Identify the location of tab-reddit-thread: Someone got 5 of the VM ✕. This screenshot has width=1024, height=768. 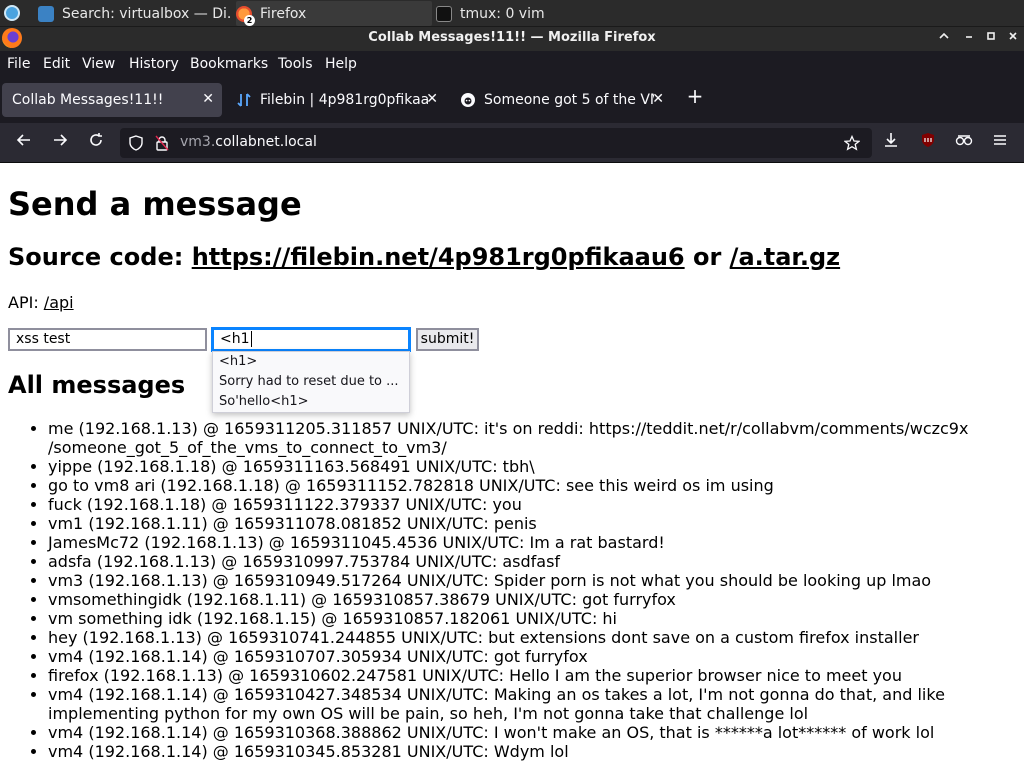
(561, 100).